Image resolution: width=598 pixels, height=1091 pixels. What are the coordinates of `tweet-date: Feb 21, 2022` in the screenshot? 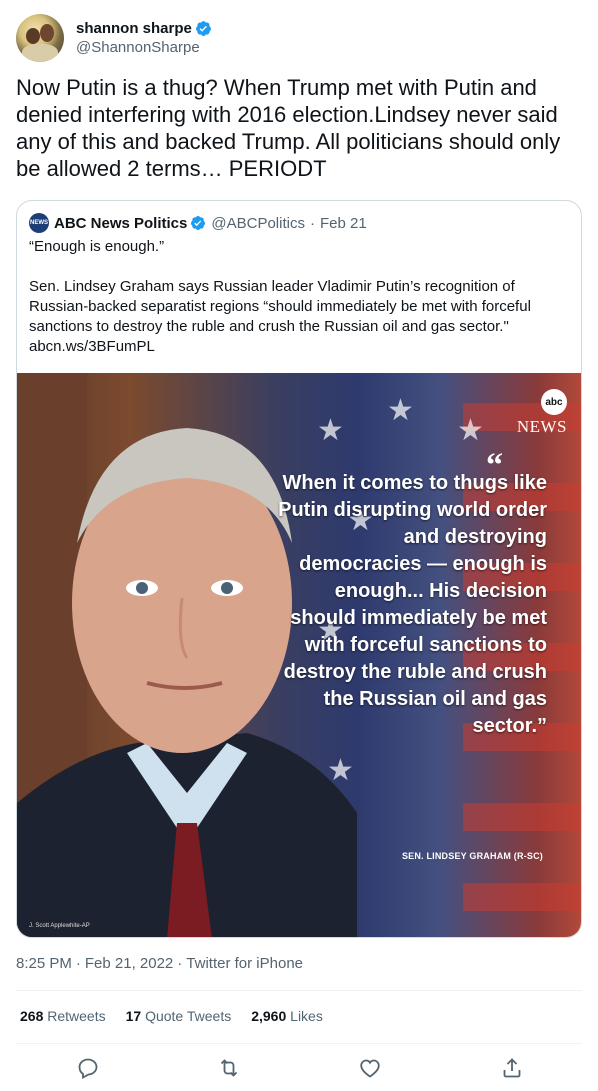 It's located at (129, 963).